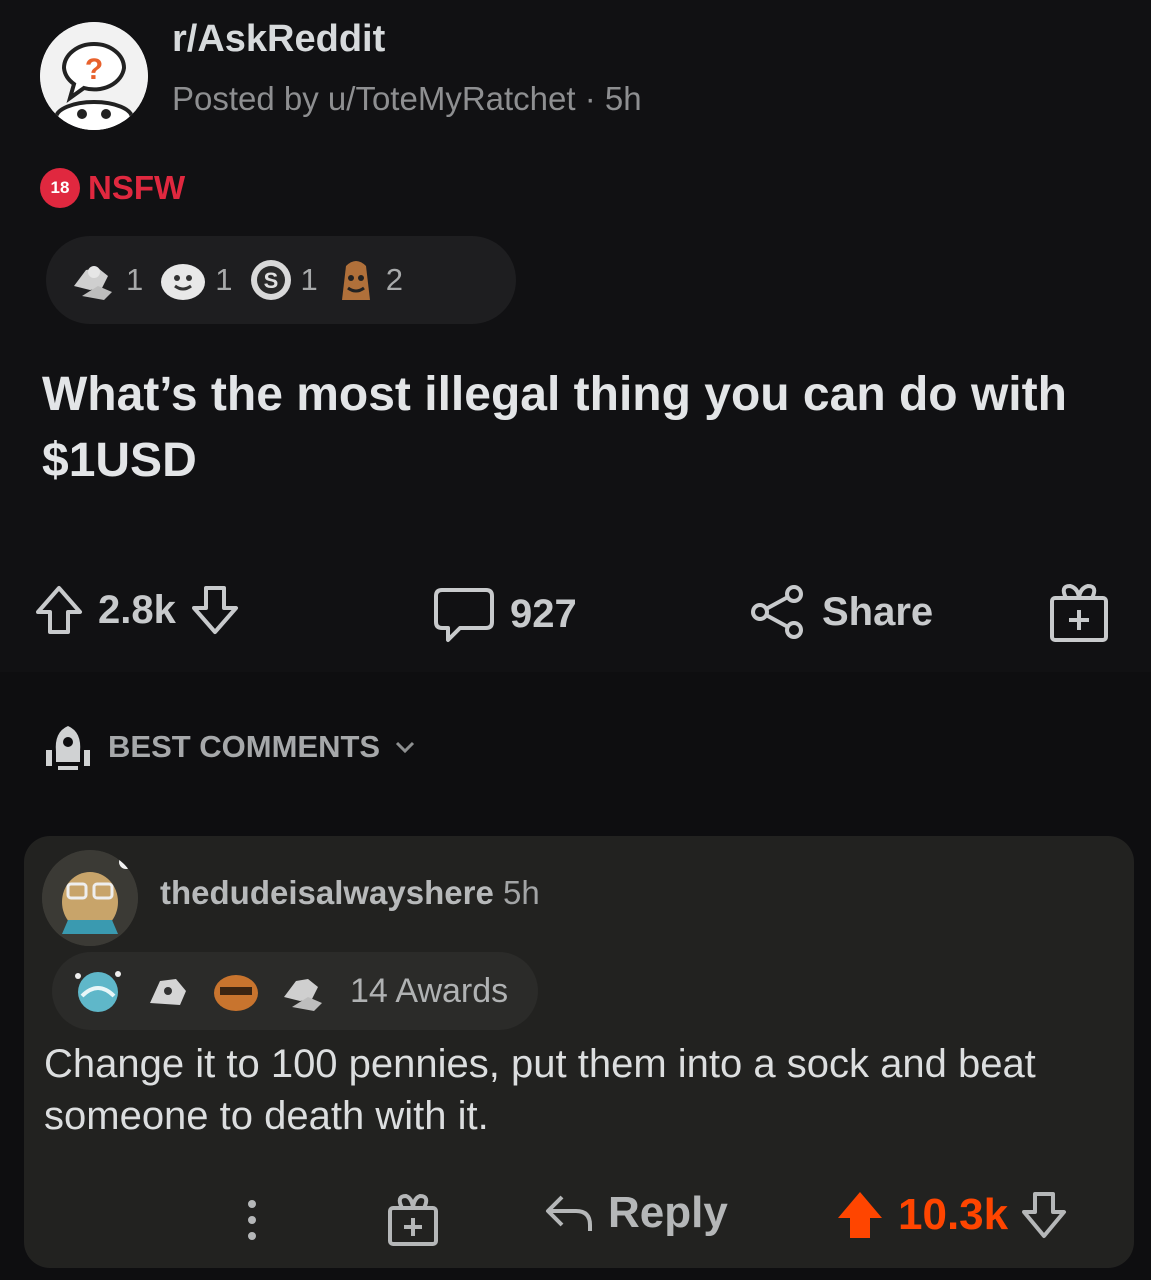 The width and height of the screenshot is (1151, 1280). What do you see at coordinates (878, 611) in the screenshot?
I see `share-label: Share` at bounding box center [878, 611].